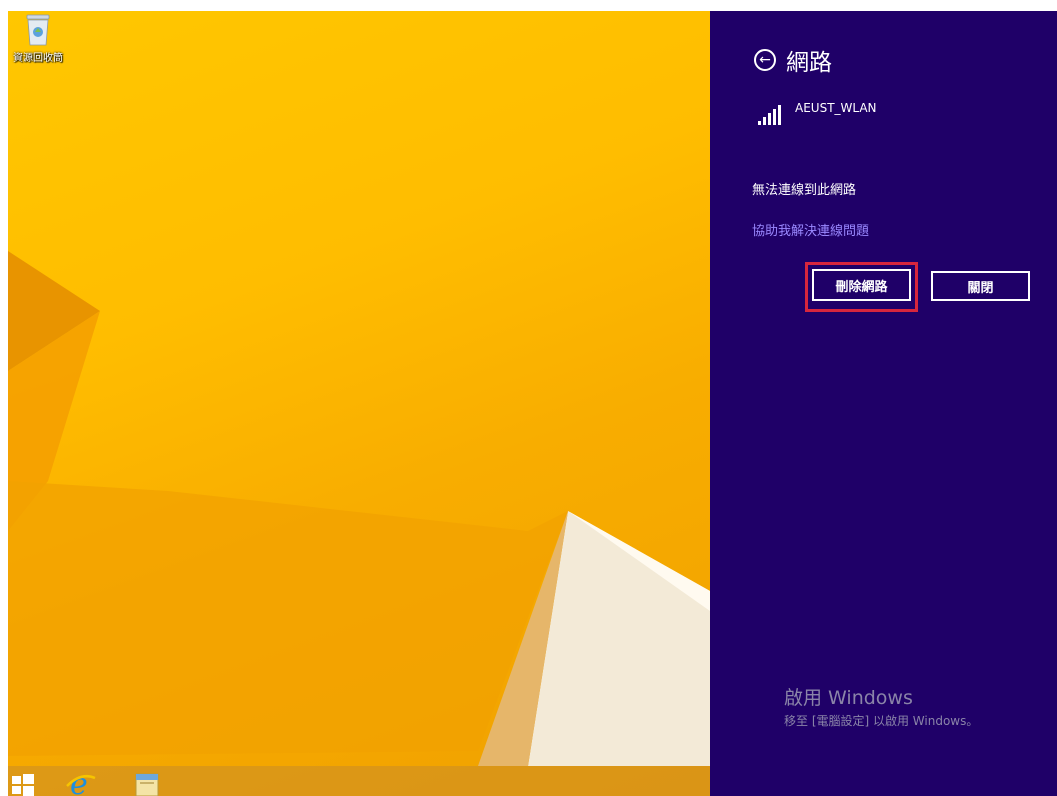 The width and height of the screenshot is (1057, 796). I want to click on file-explorer-button, so click(147, 782).